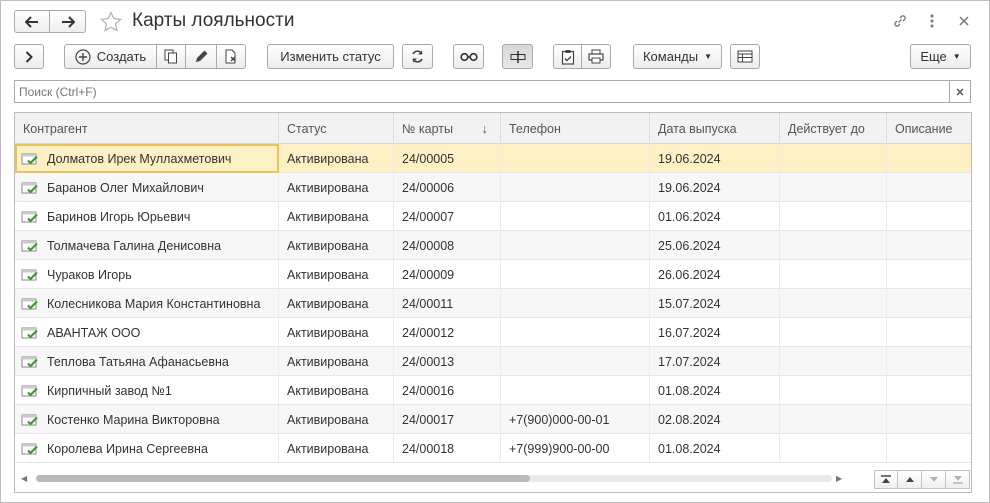 This screenshot has height=503, width=990. I want to click on cell-card-number: 24/00013, so click(447, 361).